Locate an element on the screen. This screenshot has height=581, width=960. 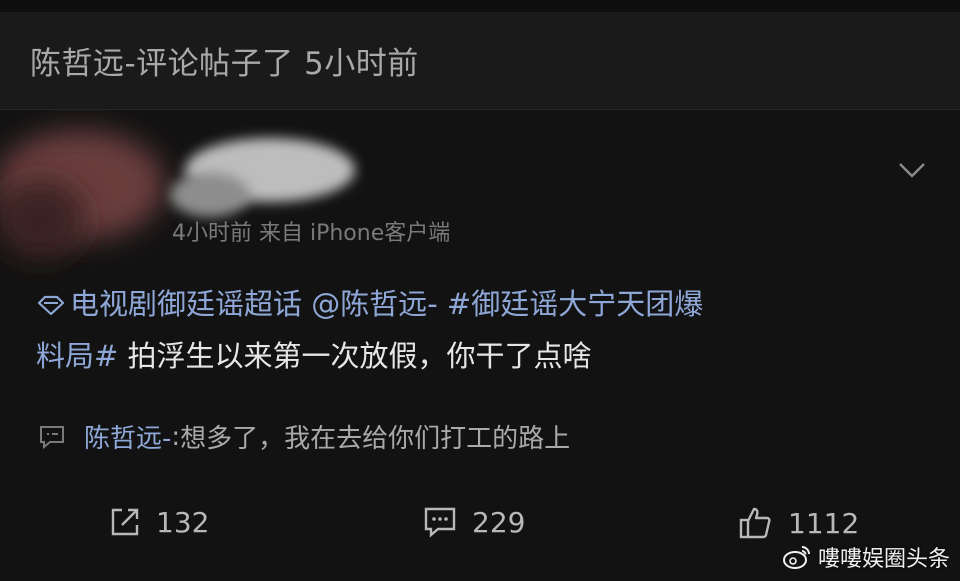
weibo-logo-icon is located at coordinates (796, 557).